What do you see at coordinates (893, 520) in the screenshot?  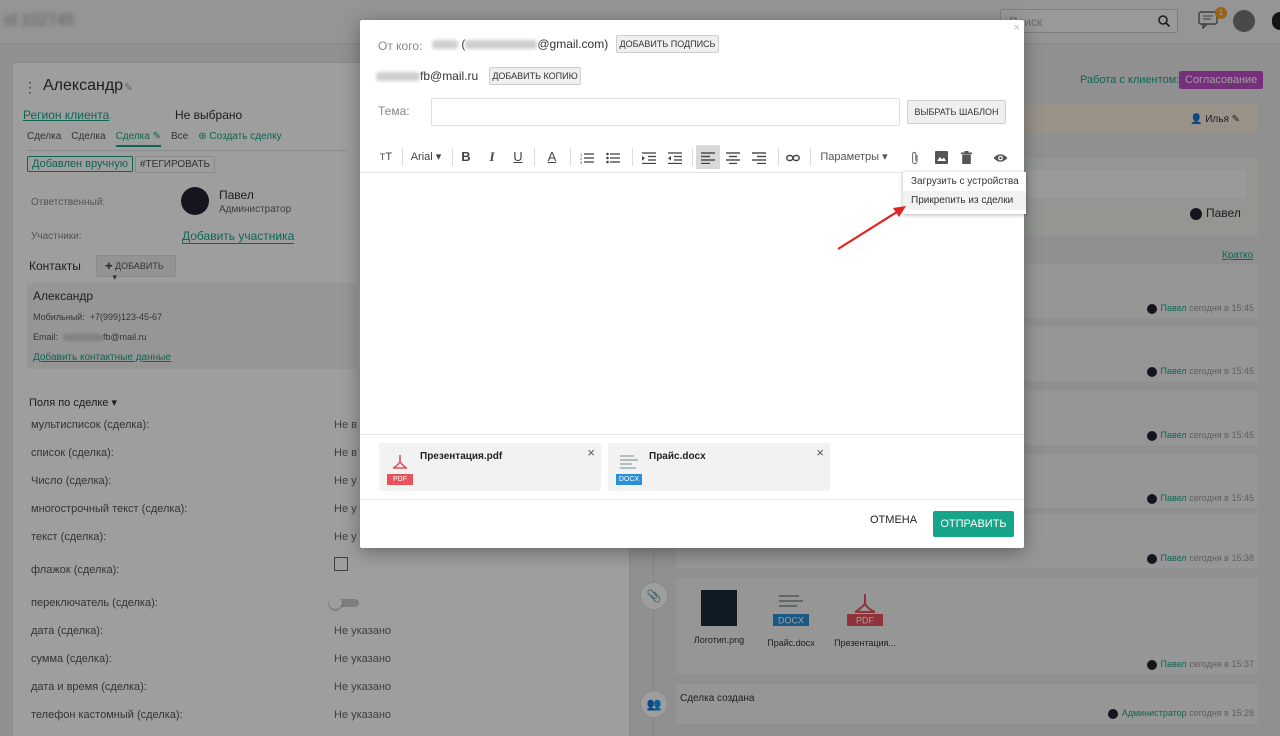 I see `cancel-button: ОТМЕНА` at bounding box center [893, 520].